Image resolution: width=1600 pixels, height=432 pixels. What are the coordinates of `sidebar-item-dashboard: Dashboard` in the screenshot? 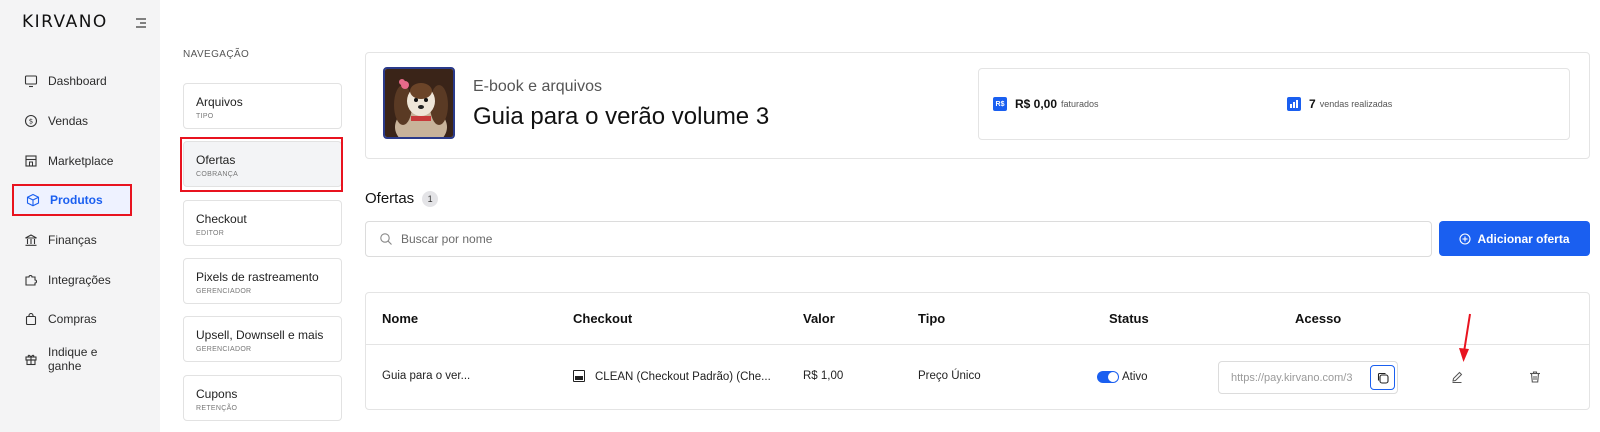 It's located at (72, 81).